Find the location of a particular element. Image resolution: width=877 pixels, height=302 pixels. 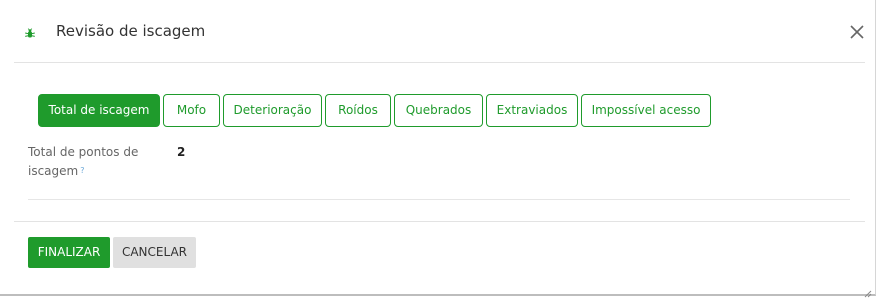

header-divider is located at coordinates (439, 62).